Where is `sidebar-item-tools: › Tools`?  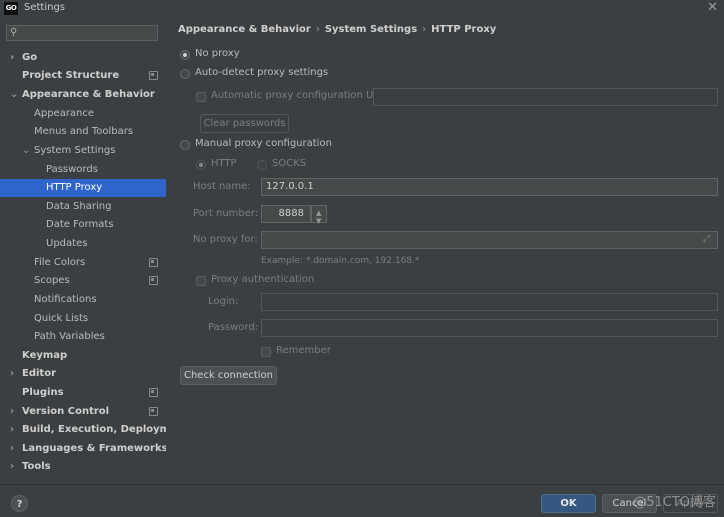
sidebar-item-tools: › Tools is located at coordinates (83, 467).